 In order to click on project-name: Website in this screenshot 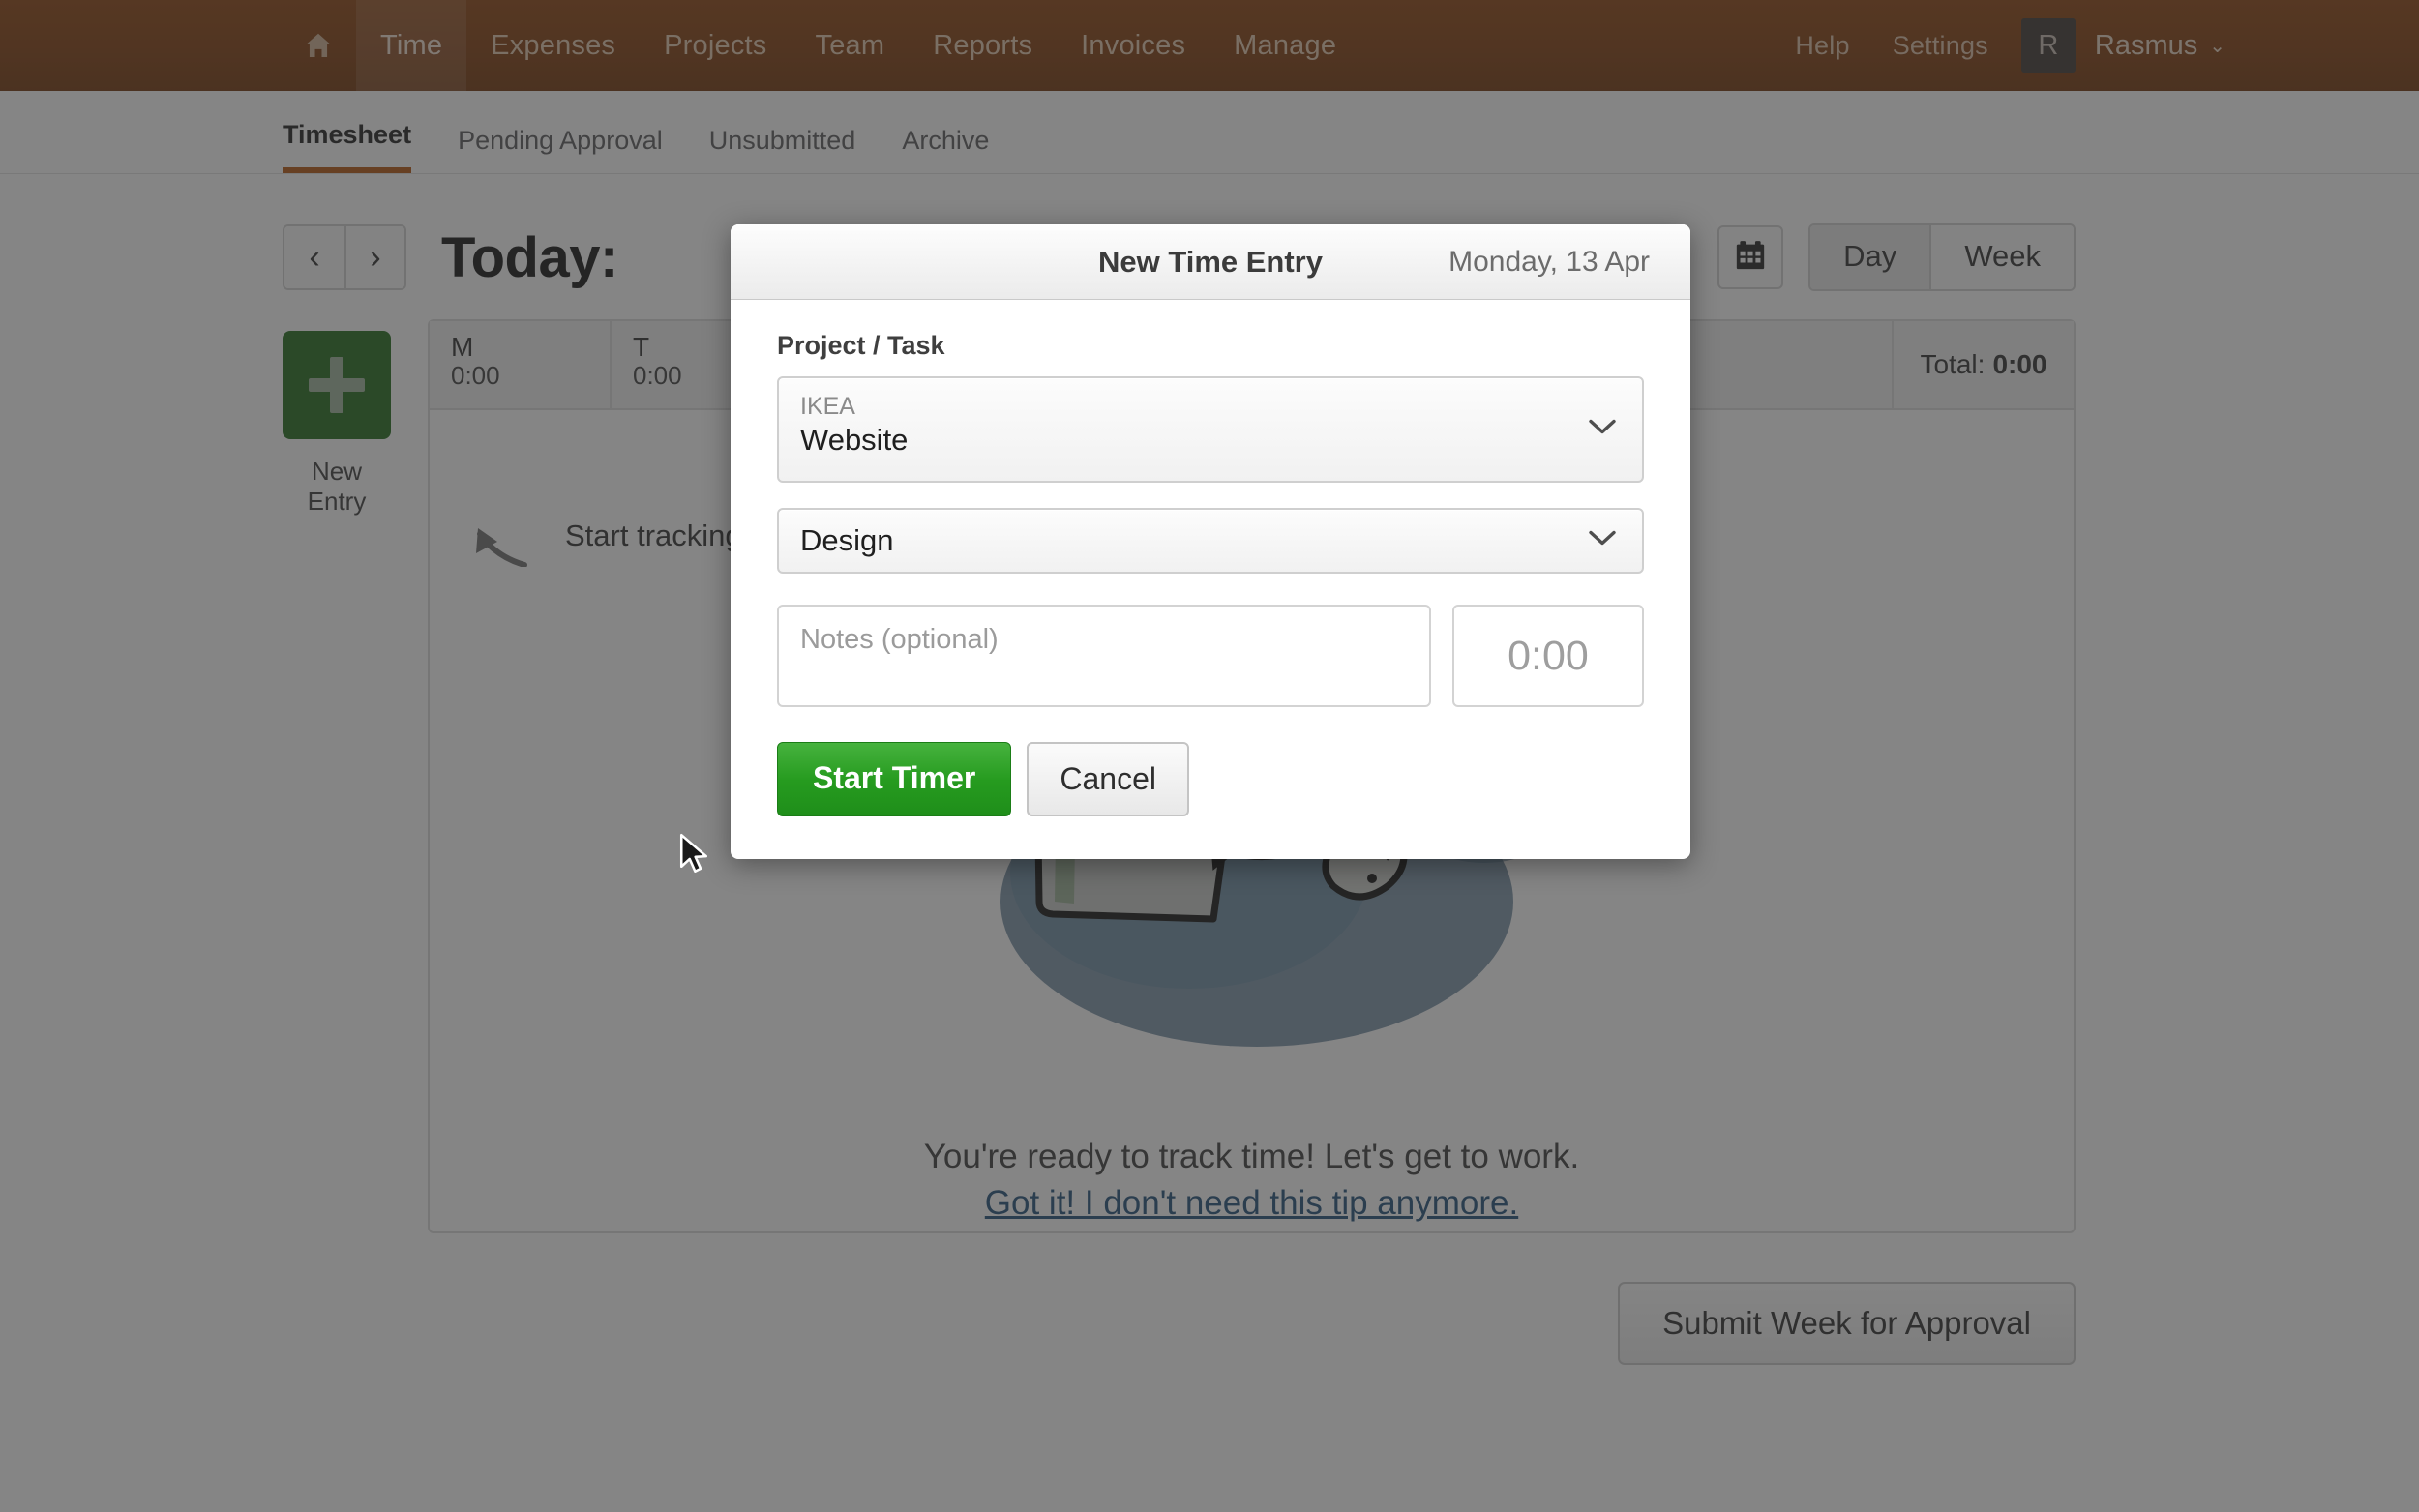, I will do `click(854, 440)`.